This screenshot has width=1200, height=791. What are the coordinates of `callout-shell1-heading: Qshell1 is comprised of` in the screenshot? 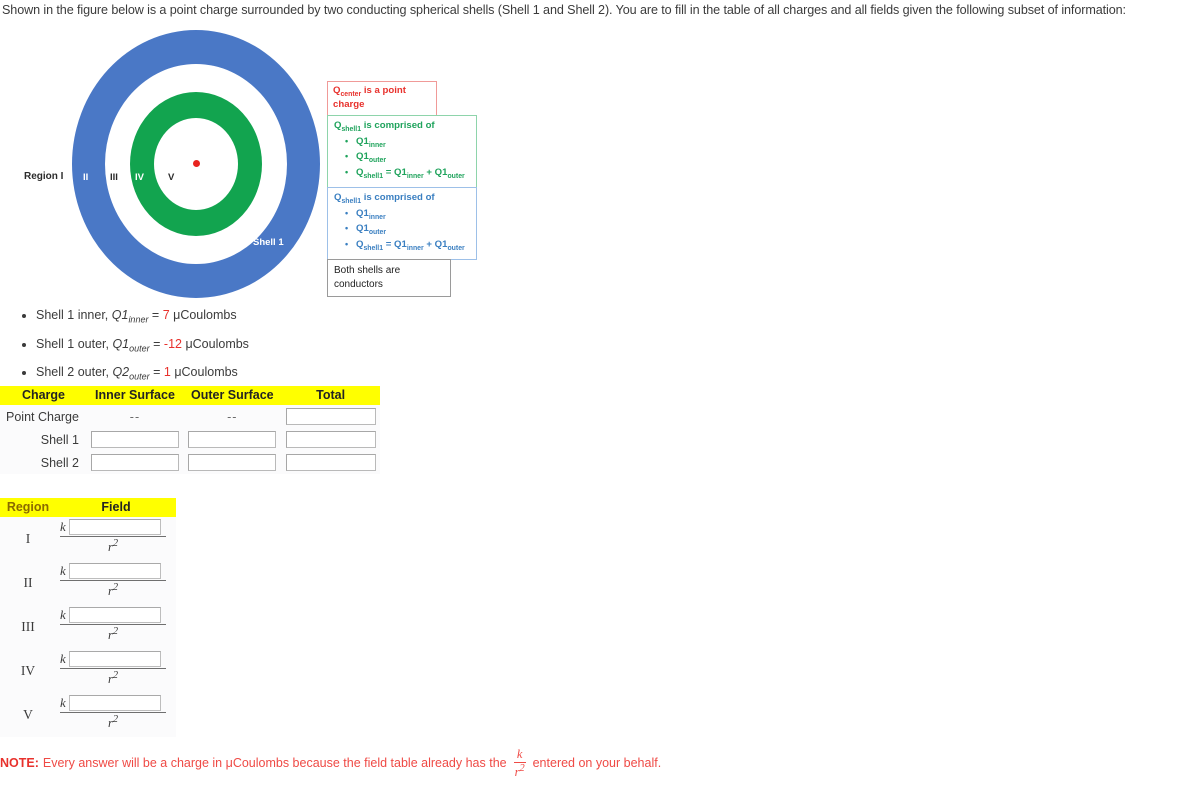 It's located at (402, 127).